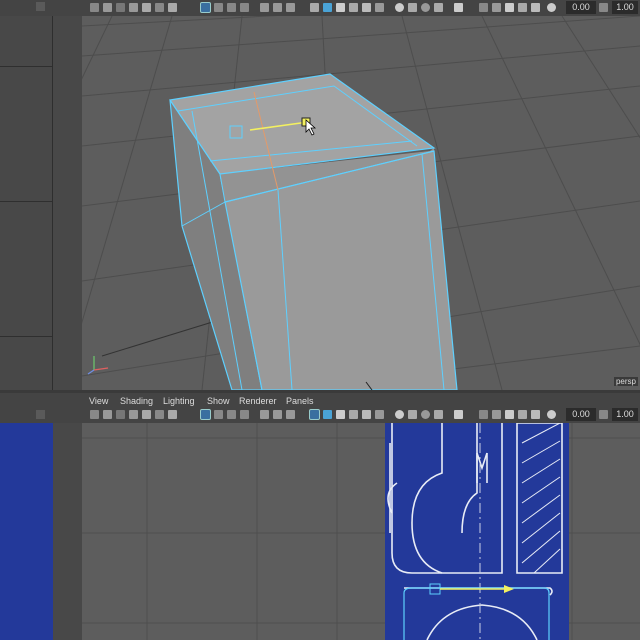 This screenshot has height=640, width=640. Describe the element at coordinates (98, 365) in the screenshot. I see `axis-gizmo-icon` at that location.